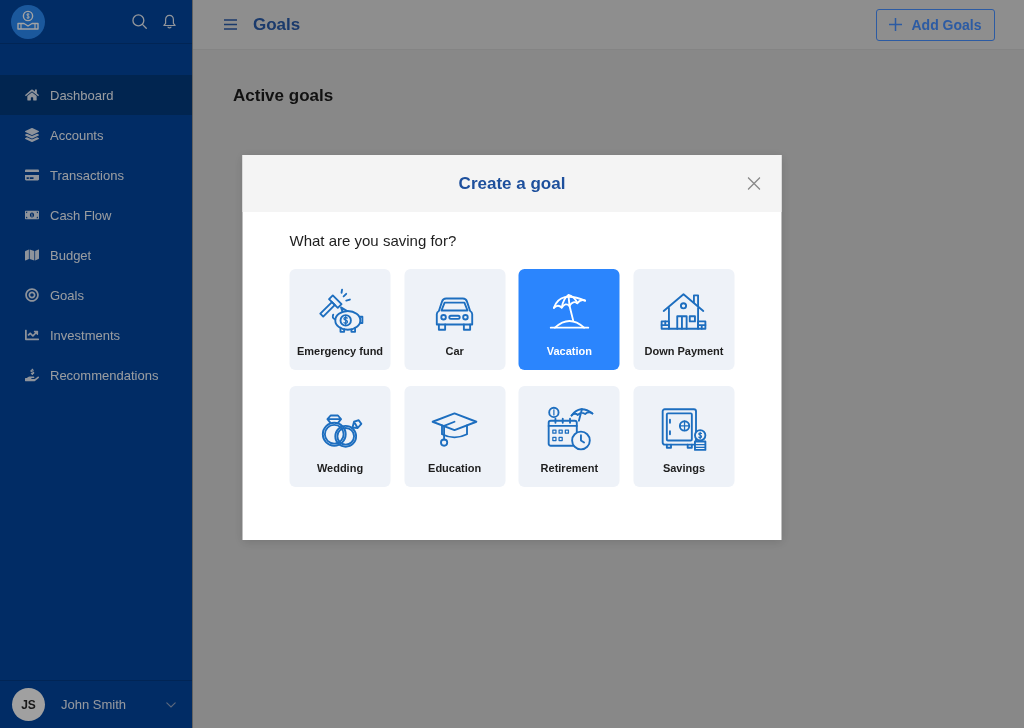  I want to click on nav-item: Budget, so click(96, 255).